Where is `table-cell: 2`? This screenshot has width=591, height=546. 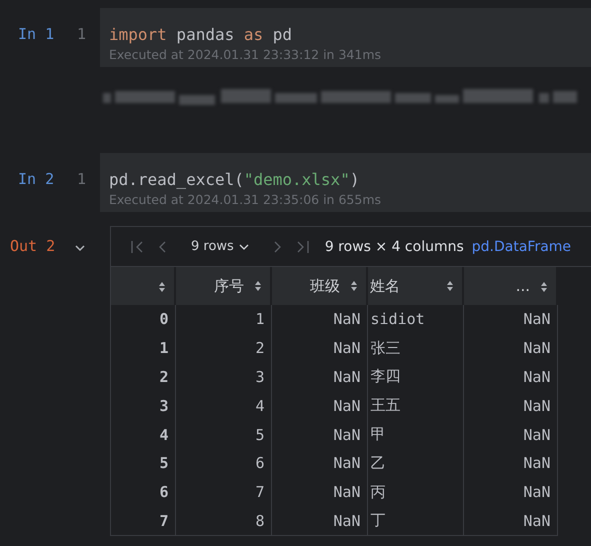
table-cell: 2 is located at coordinates (223, 348).